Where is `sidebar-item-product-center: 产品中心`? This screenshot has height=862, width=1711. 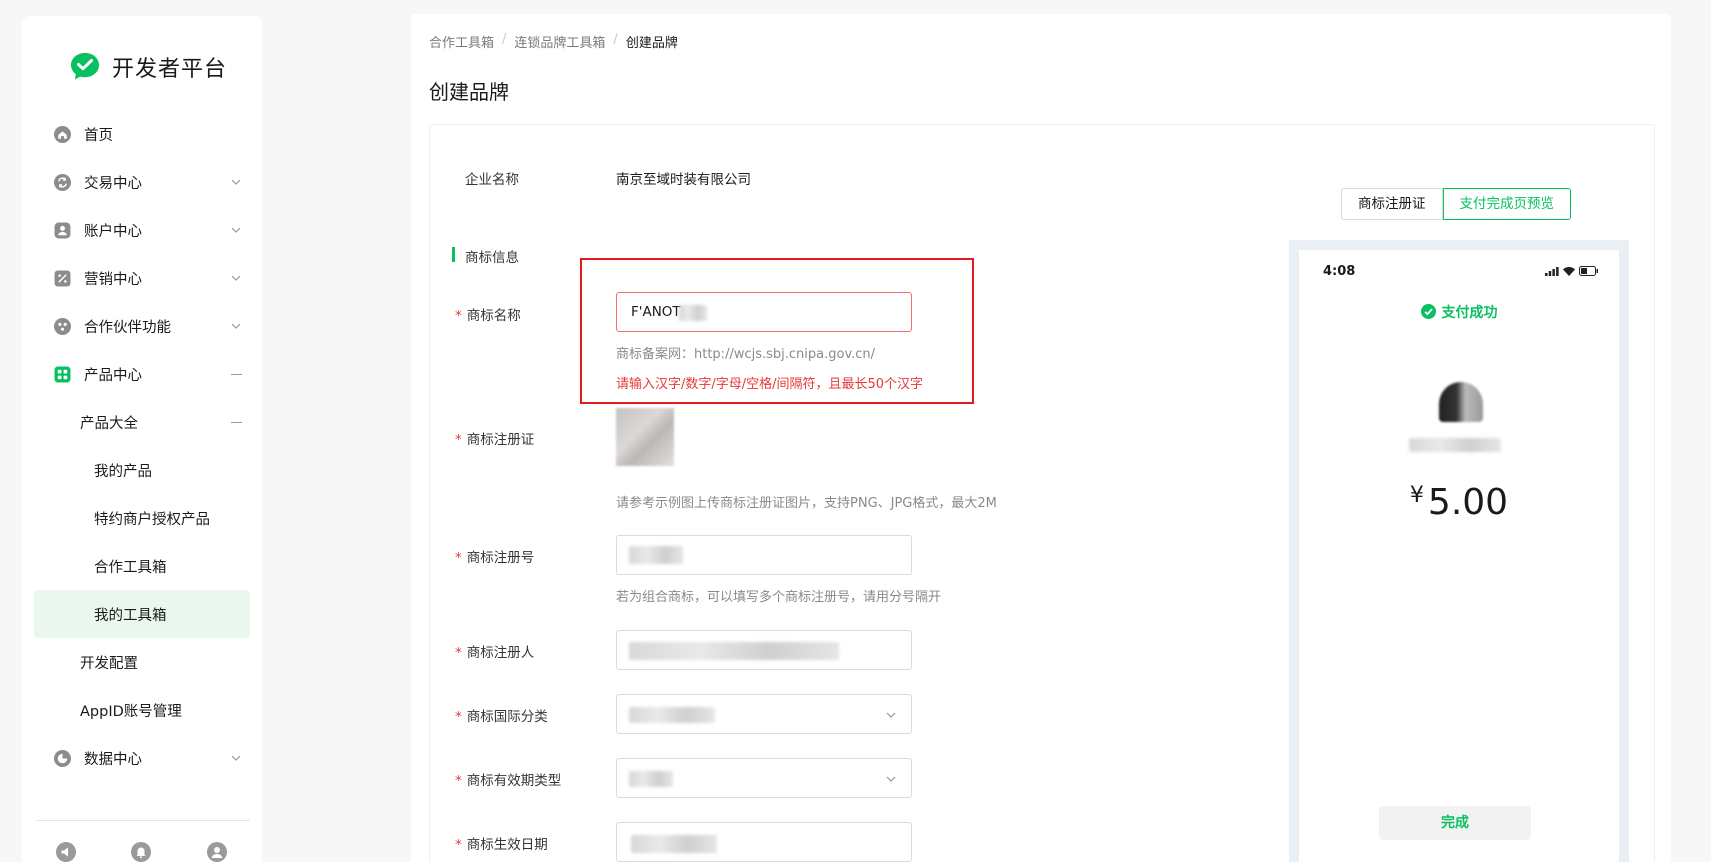 sidebar-item-product-center: 产品中心 is located at coordinates (142, 374).